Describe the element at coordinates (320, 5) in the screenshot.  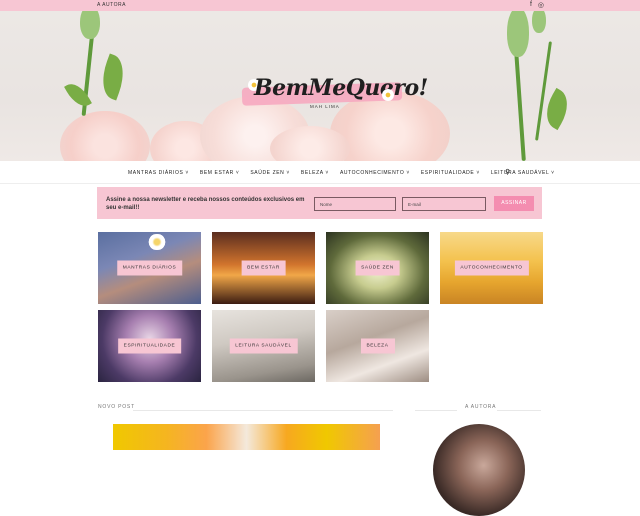
I see `top-bar: A AUTORA f ◎` at that location.